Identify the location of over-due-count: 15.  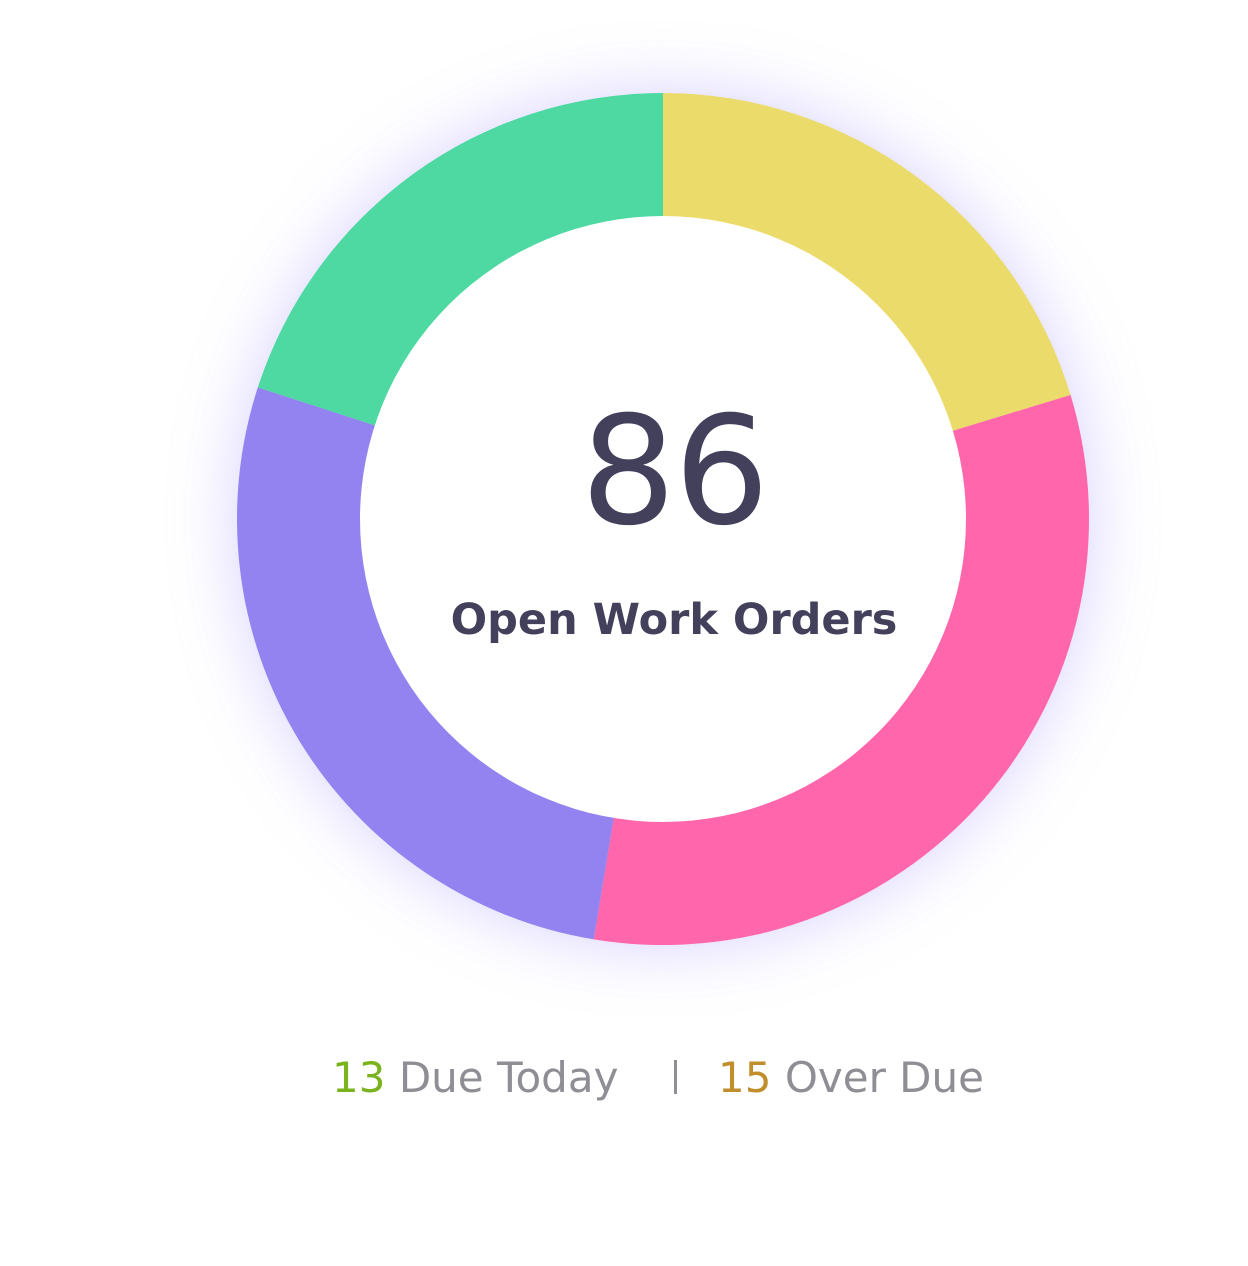
(745, 1077).